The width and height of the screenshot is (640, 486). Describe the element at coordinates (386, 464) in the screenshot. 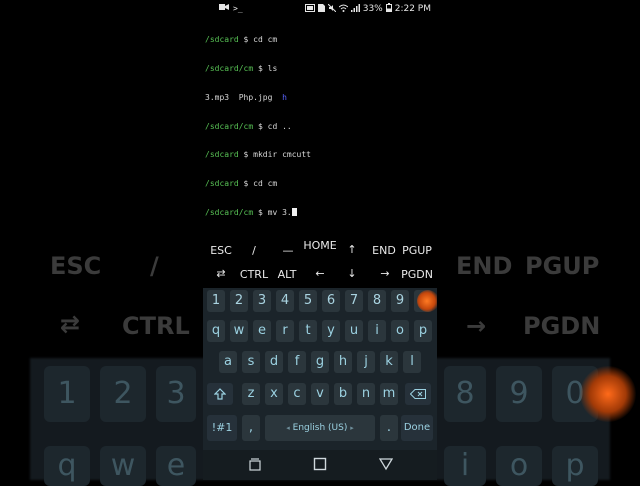

I see `back-icon` at that location.